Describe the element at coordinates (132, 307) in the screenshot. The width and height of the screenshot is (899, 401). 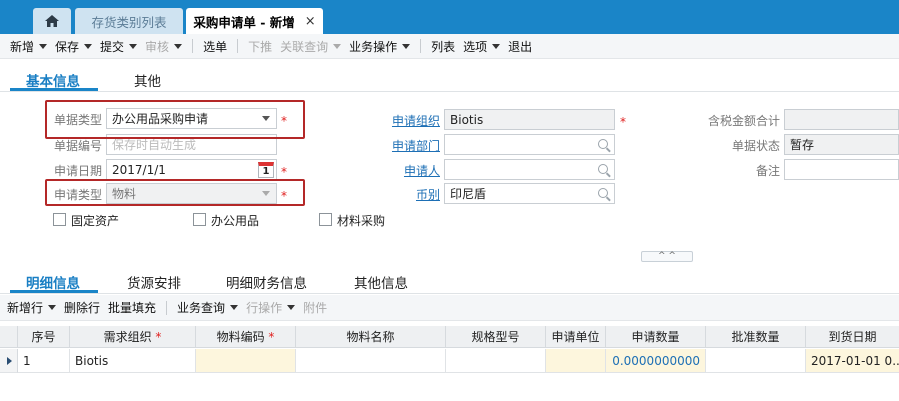
I see `batch-fill-button: 批量填充` at that location.